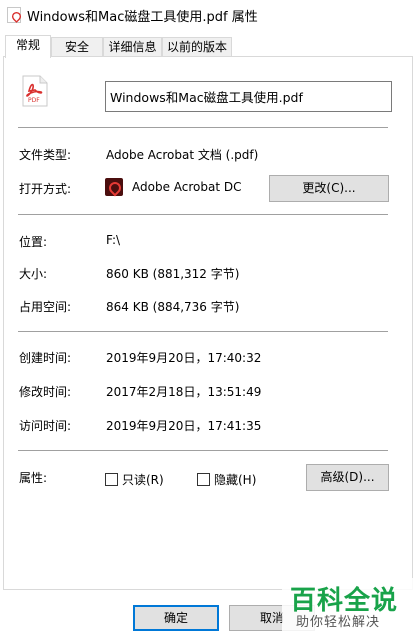 The height and width of the screenshot is (640, 414). What do you see at coordinates (114, 187) in the screenshot?
I see `adobe-acrobat-icon` at bounding box center [114, 187].